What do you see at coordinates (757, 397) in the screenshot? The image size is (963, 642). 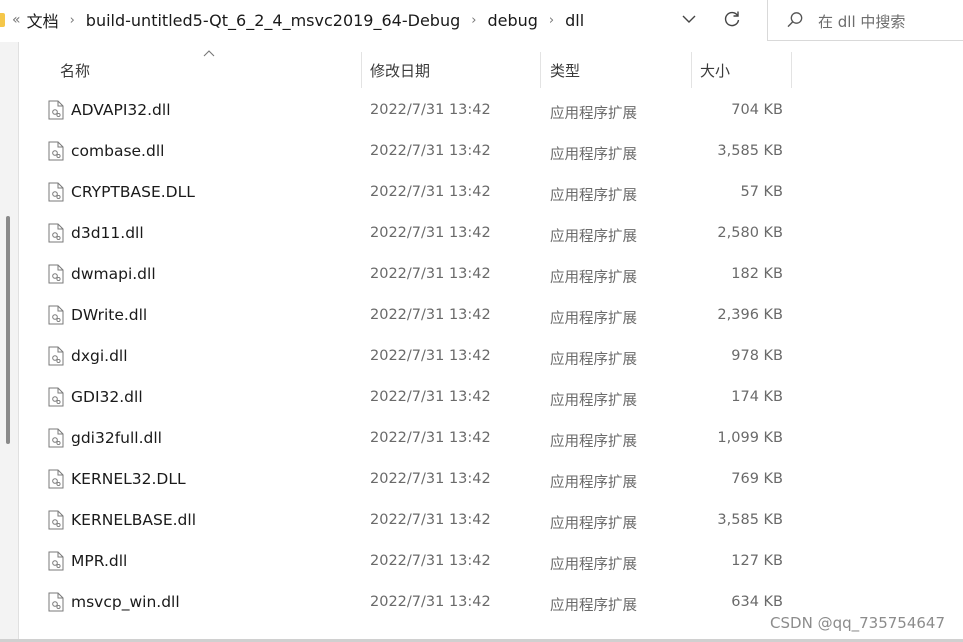 I see `file-size: 174 KB` at bounding box center [757, 397].